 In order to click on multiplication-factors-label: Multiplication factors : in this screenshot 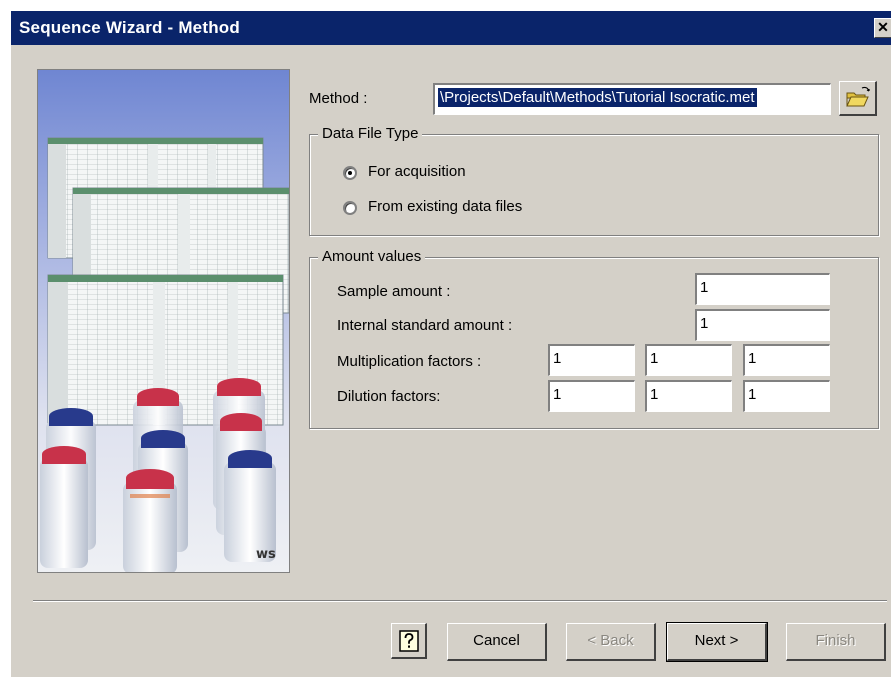, I will do `click(409, 361)`.